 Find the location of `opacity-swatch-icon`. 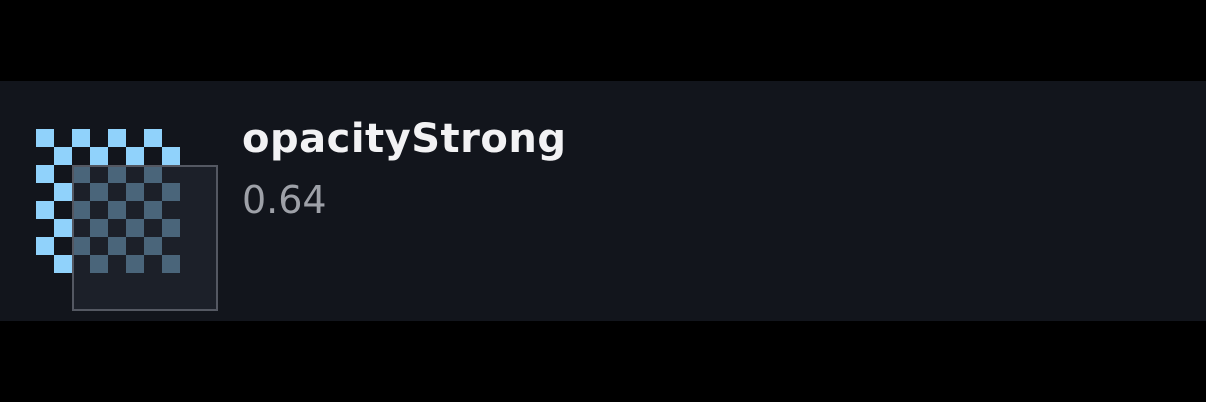

opacity-swatch-icon is located at coordinates (127, 220).